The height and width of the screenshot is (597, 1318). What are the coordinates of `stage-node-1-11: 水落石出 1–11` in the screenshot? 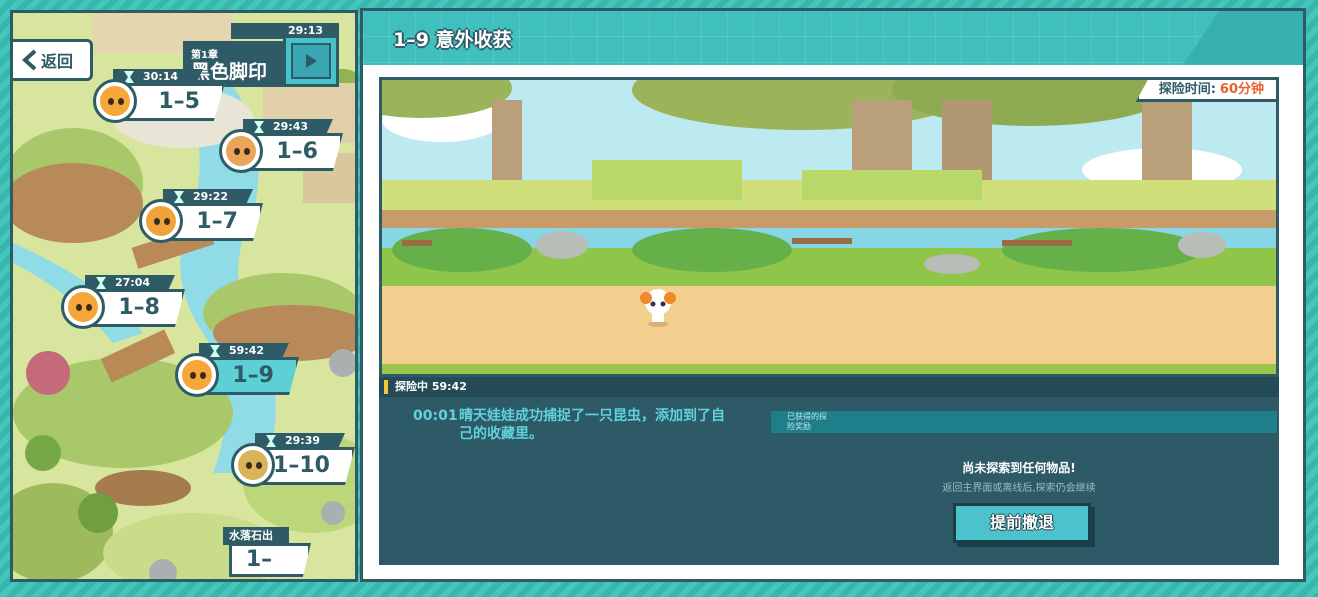 It's located at (273, 553).